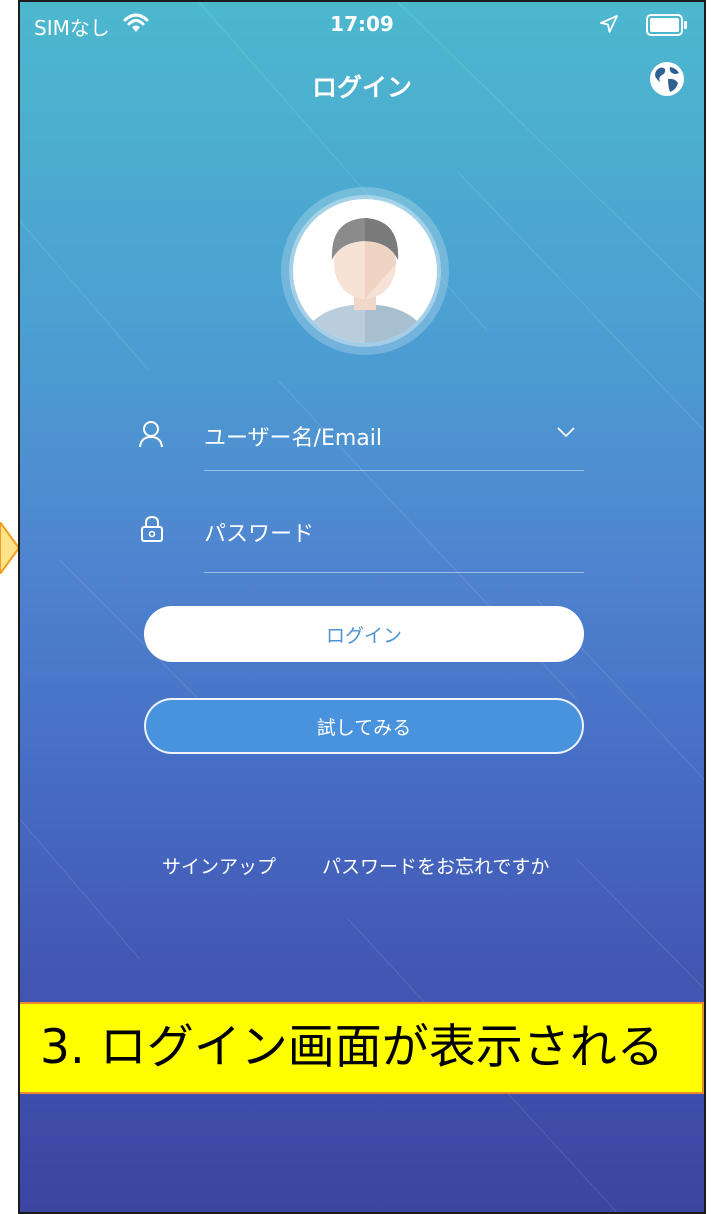 The height and width of the screenshot is (1214, 711). Describe the element at coordinates (394, 470) in the screenshot. I see `username-underline` at that location.